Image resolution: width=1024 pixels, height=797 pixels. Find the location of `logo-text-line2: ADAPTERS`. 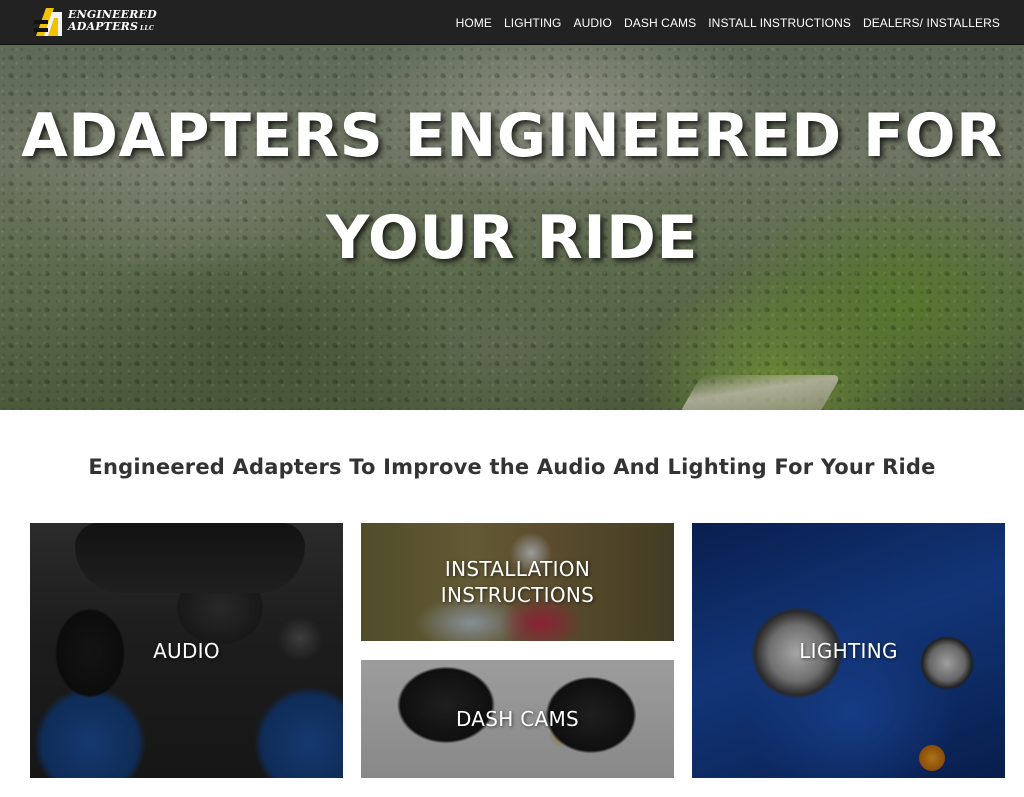

logo-text-line2: ADAPTERS is located at coordinates (103, 26).